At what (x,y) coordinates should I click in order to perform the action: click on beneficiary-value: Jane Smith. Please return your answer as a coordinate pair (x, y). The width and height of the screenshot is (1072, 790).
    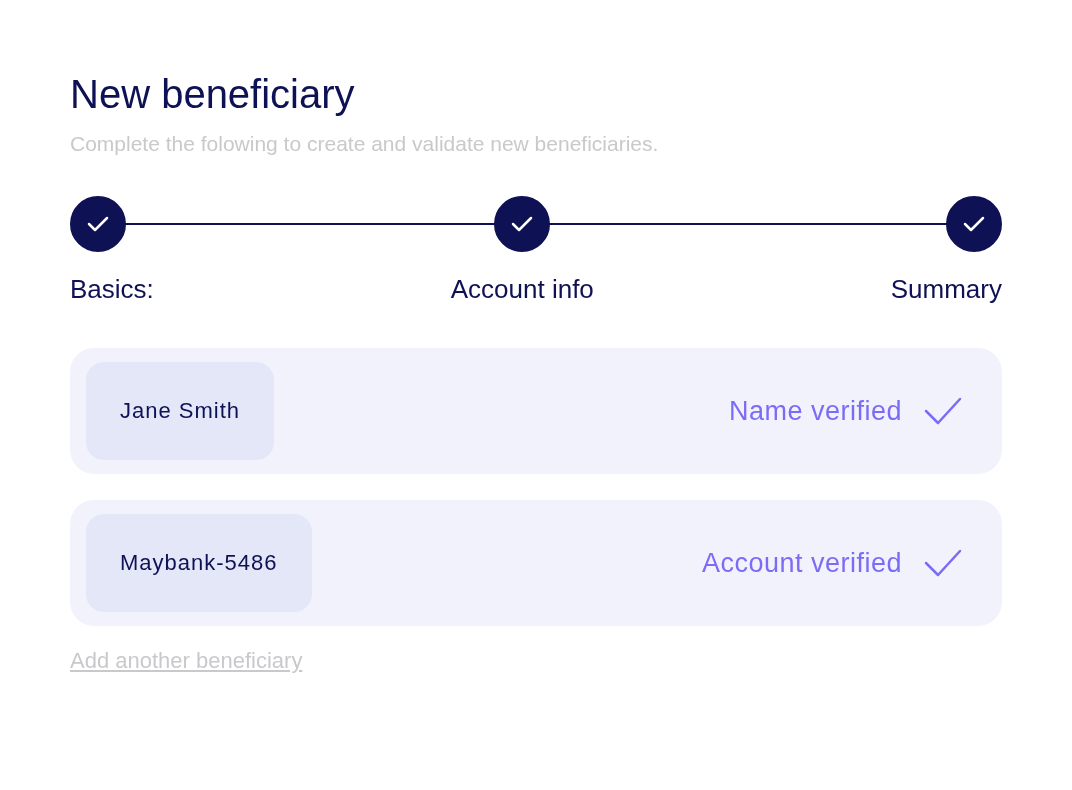
    Looking at the image, I should click on (180, 411).